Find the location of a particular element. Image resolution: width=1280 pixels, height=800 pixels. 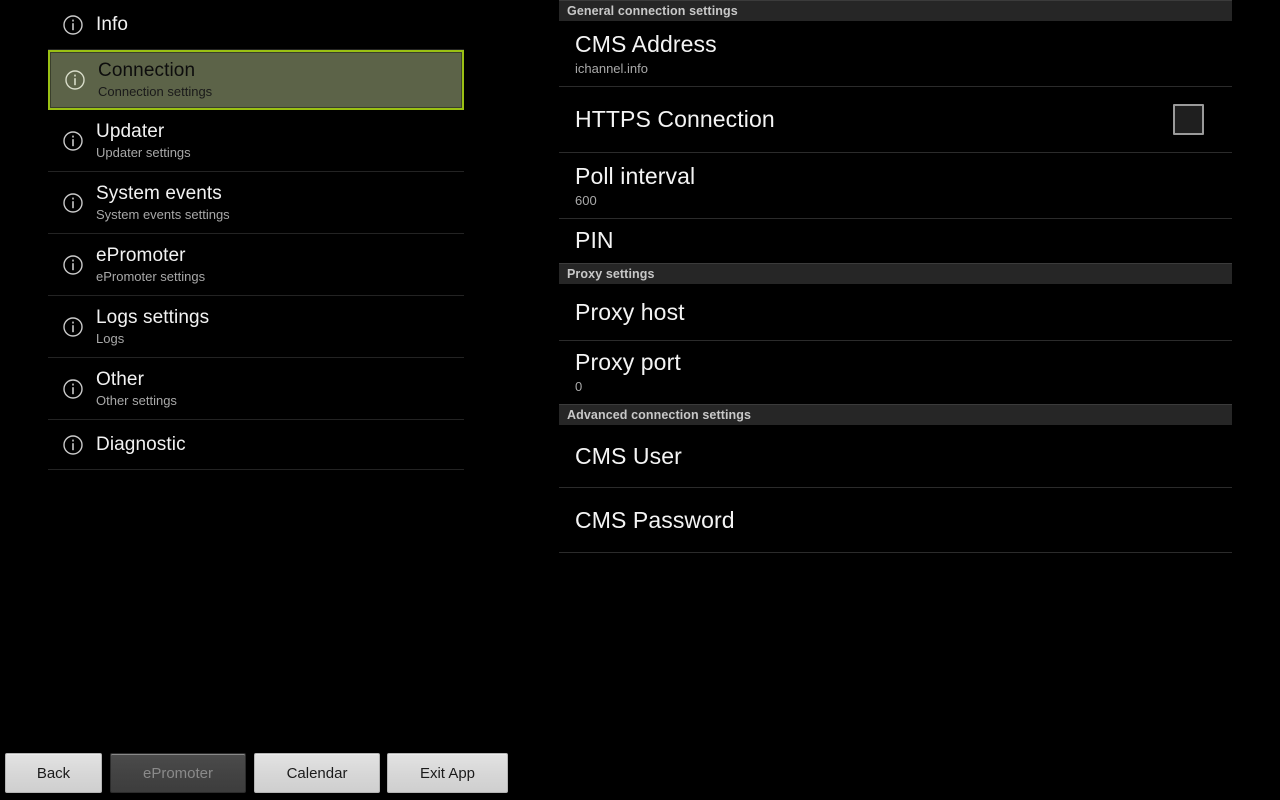

sidebar-item-text: Logs settings Logs is located at coordinates (152, 327).